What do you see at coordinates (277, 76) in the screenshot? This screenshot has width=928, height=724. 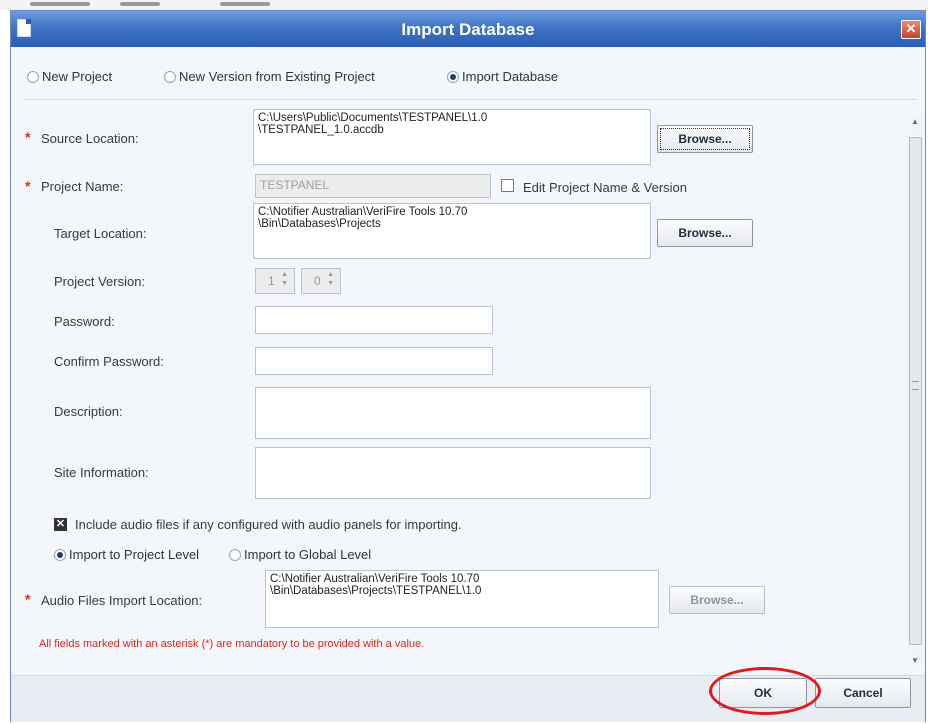 I see `radio-label: New Version from Existing Project` at bounding box center [277, 76].